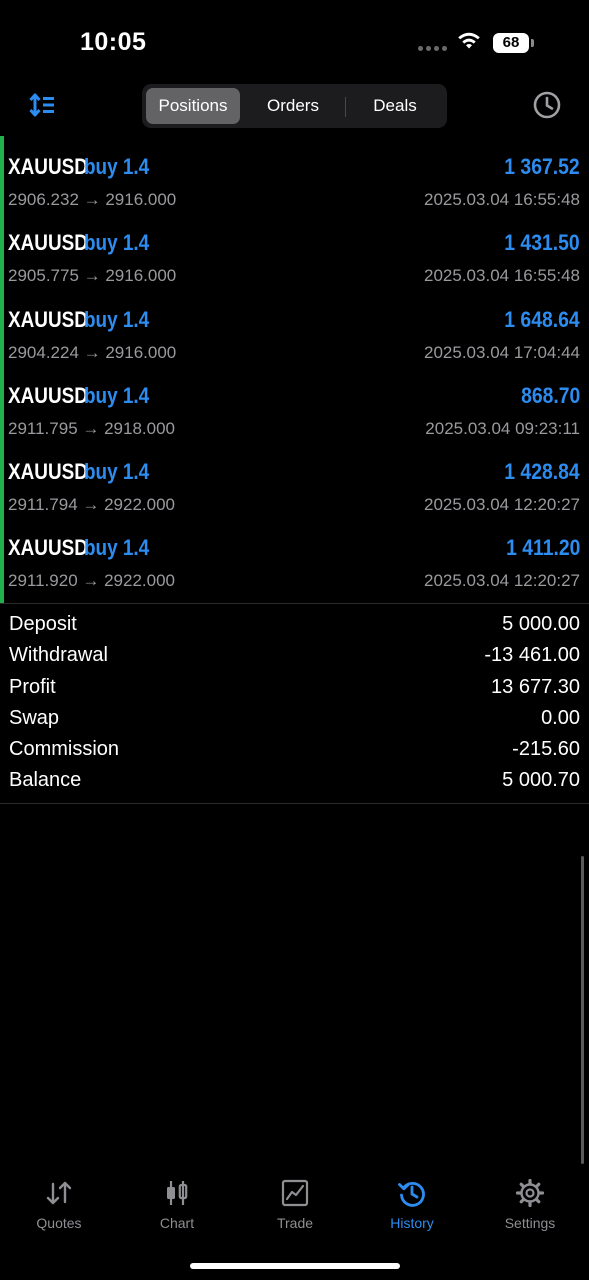 The image size is (589, 1280). I want to click on summary-label: Balance, so click(45, 780).